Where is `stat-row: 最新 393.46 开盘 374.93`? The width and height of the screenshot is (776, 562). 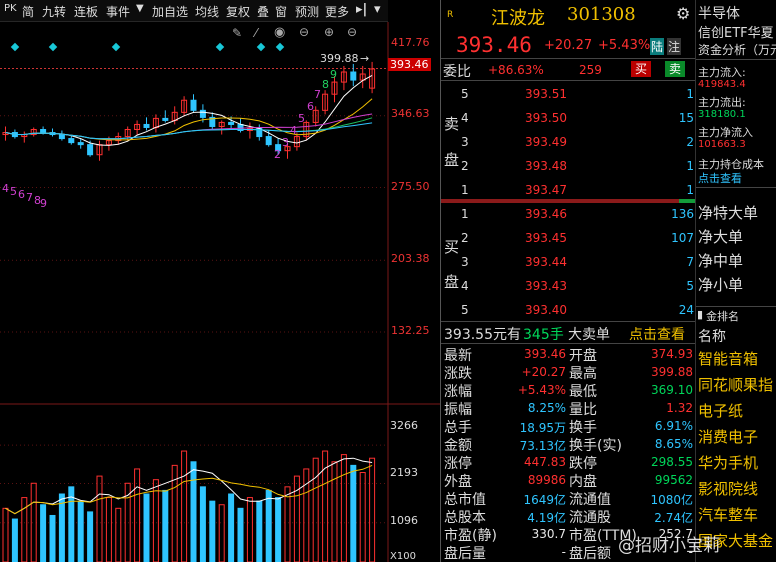
stat-row: 最新 393.46 开盘 374.93 is located at coordinates (568, 355).